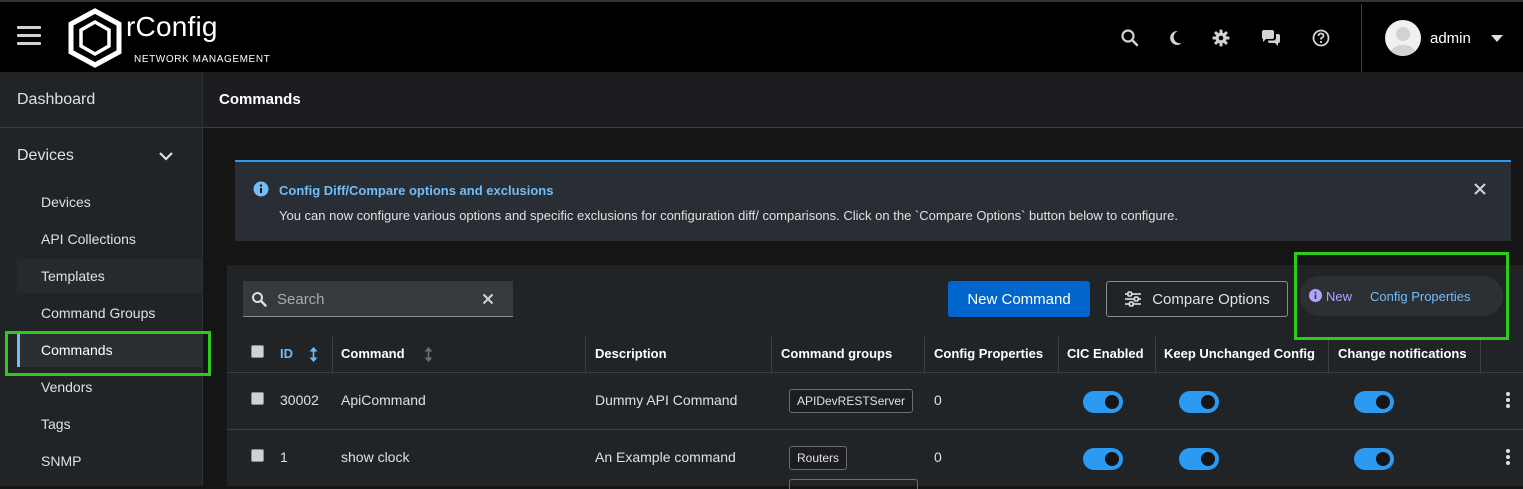 The height and width of the screenshot is (489, 1523). What do you see at coordinates (261, 189) in the screenshot?
I see `info-icon` at bounding box center [261, 189].